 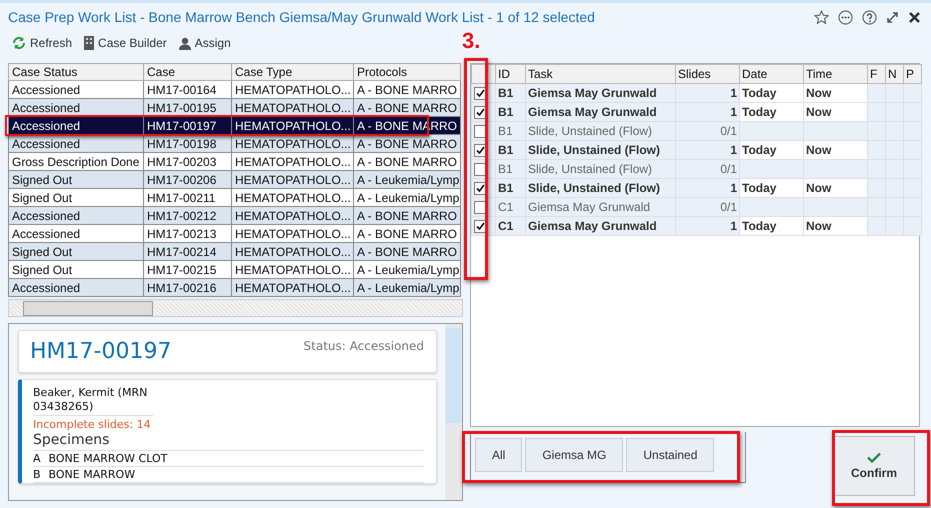 I want to click on more-icon, so click(x=845, y=17).